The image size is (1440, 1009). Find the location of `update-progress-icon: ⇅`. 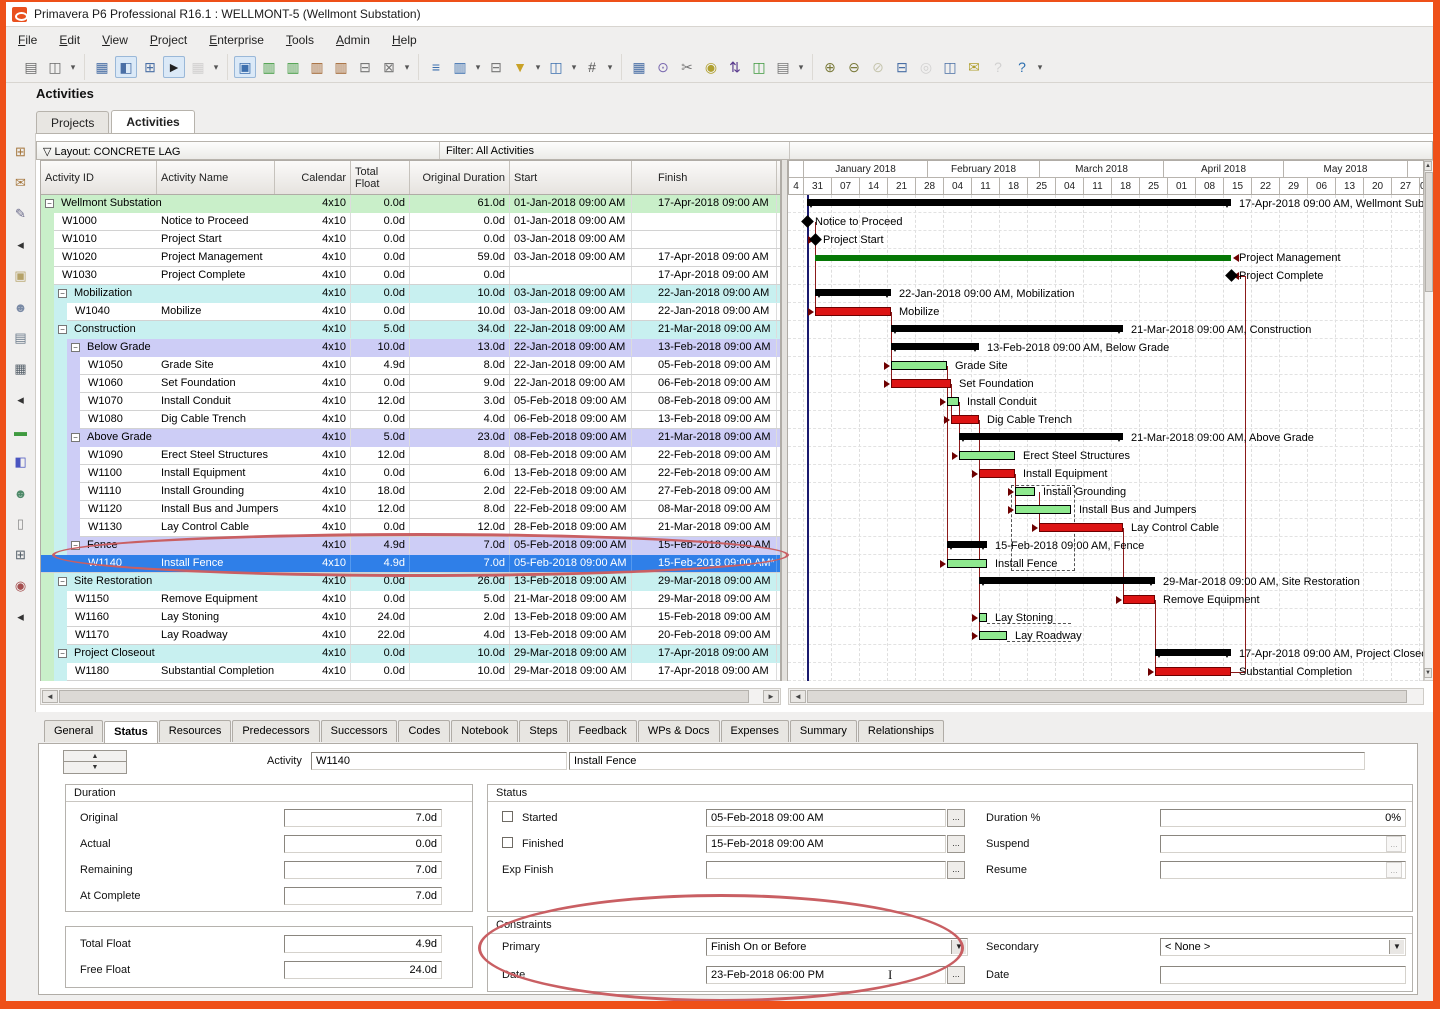

update-progress-icon: ⇅ is located at coordinates (735, 67).